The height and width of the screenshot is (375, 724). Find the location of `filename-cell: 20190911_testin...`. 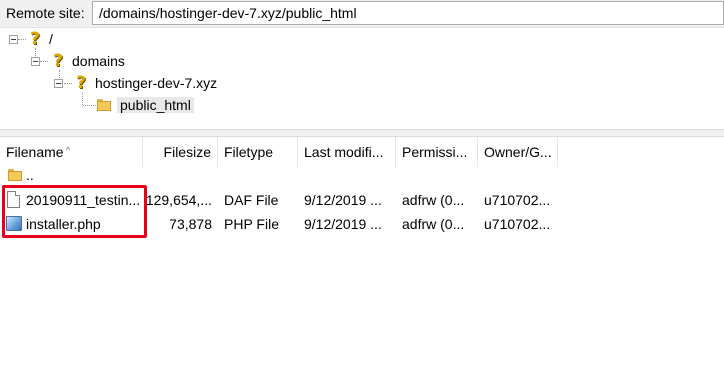

filename-cell: 20190911_testin... is located at coordinates (83, 200).